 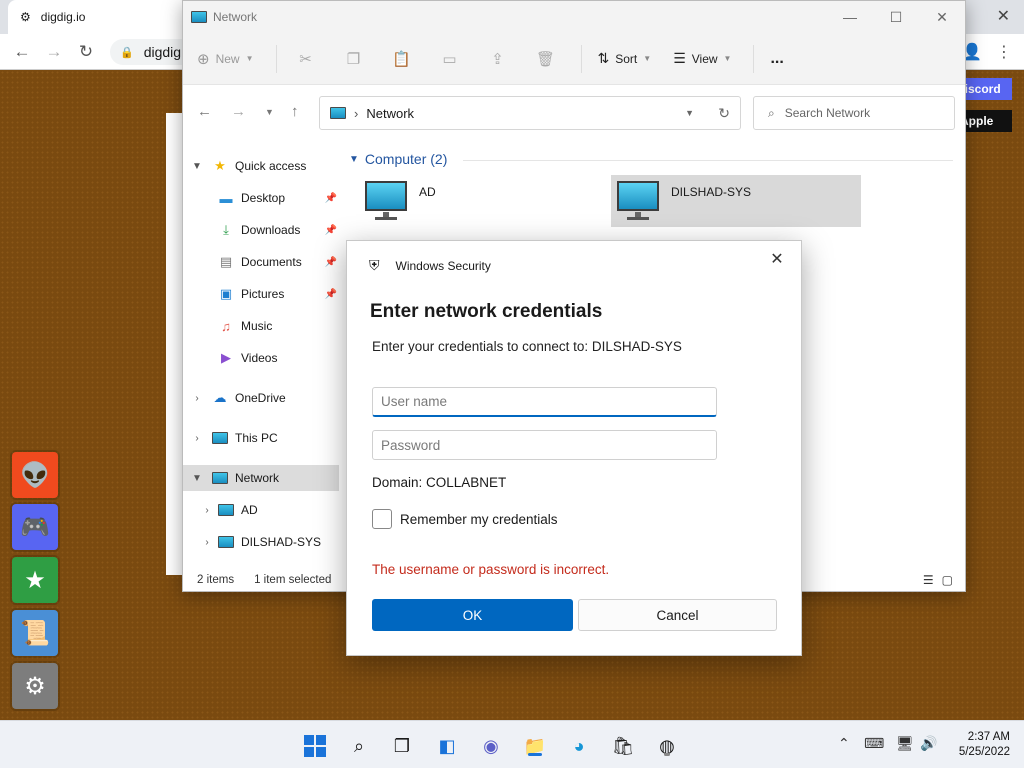 What do you see at coordinates (535, 746) in the screenshot?
I see `file-explorer-icon: 📁` at bounding box center [535, 746].